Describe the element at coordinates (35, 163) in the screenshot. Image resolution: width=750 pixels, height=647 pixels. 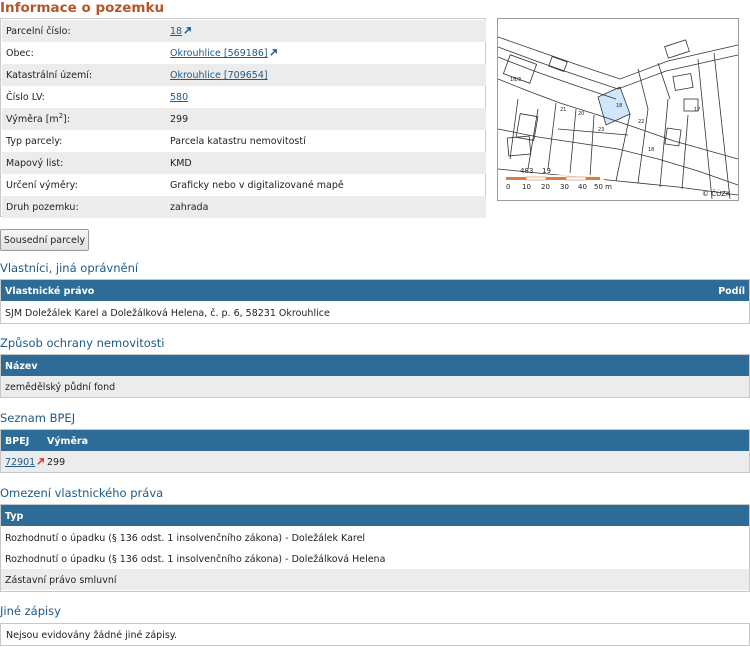
I see `info-label: Mapový list:` at that location.